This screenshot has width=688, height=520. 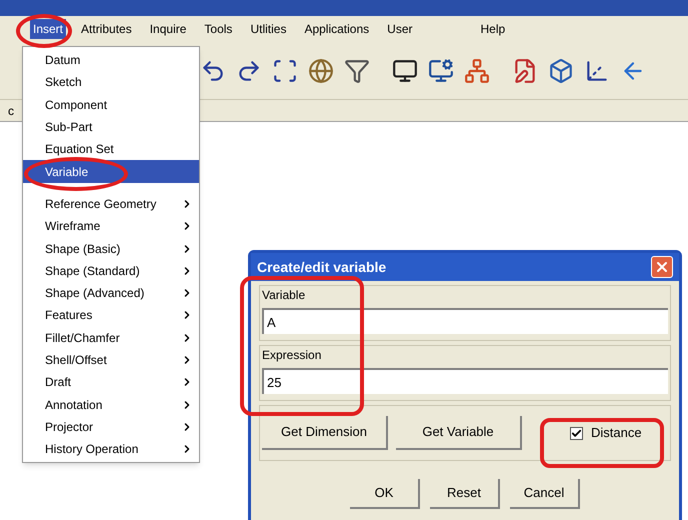 I want to click on cube-icon, so click(x=561, y=71).